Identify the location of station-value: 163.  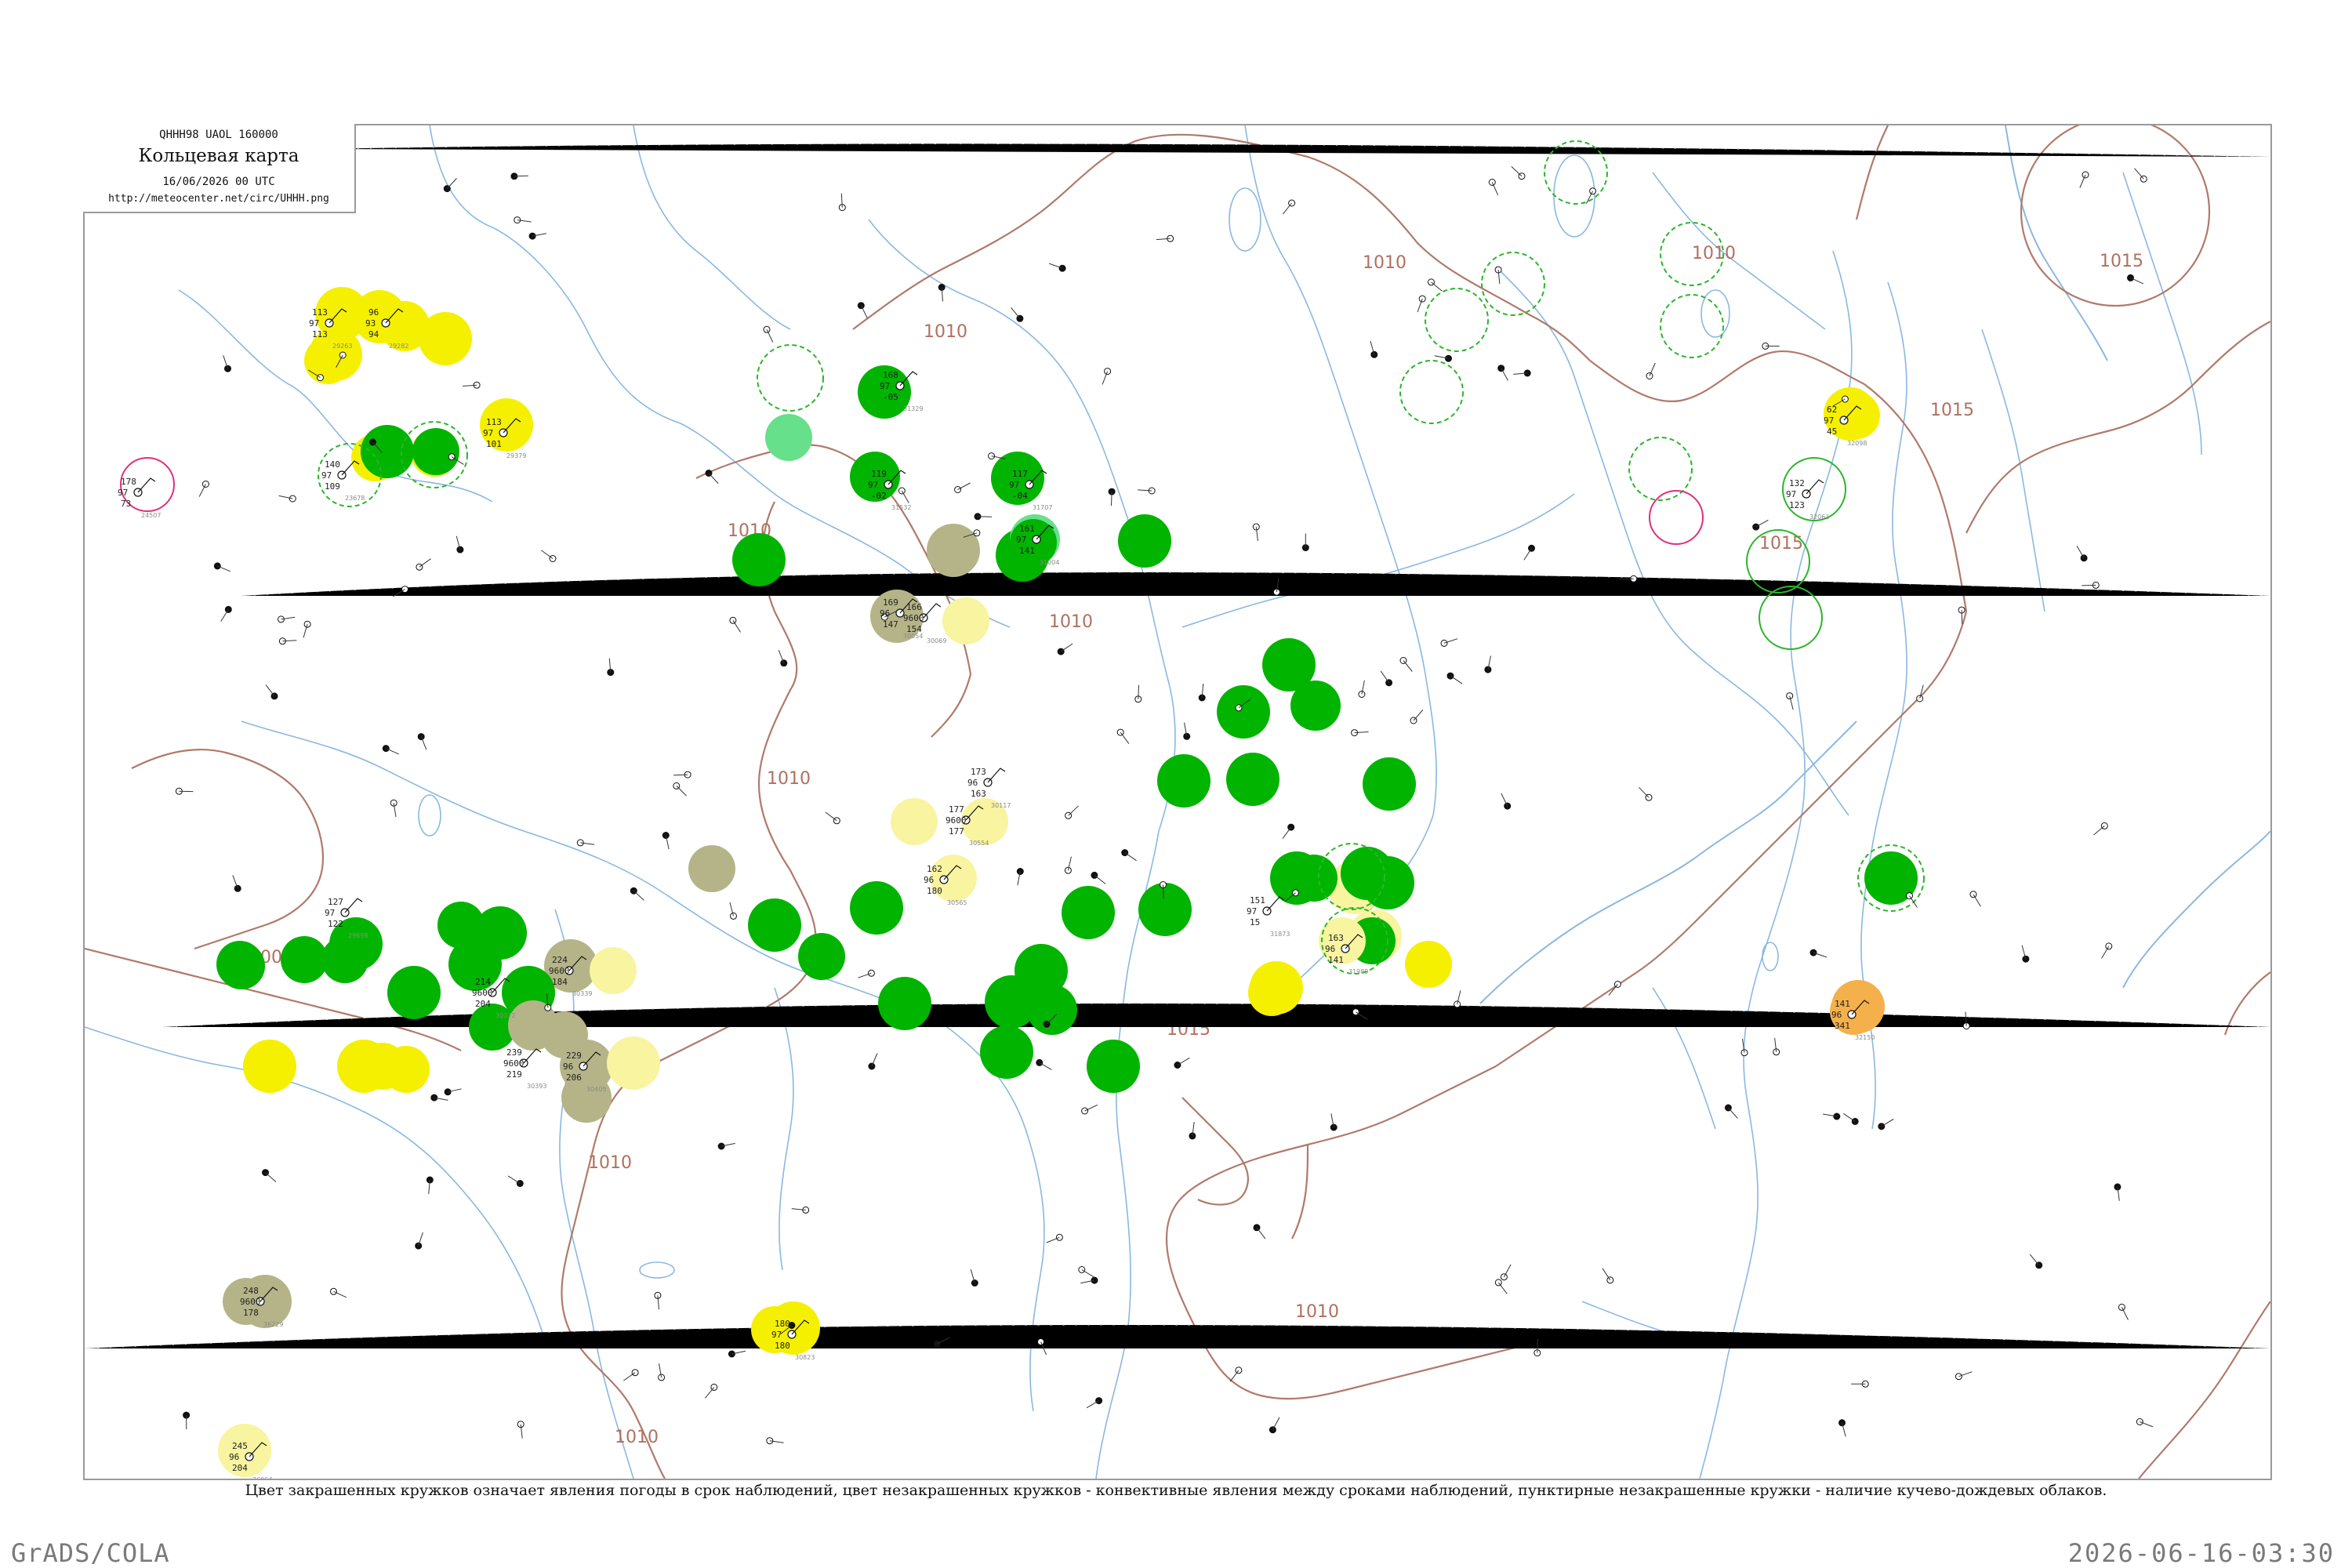
(979, 794).